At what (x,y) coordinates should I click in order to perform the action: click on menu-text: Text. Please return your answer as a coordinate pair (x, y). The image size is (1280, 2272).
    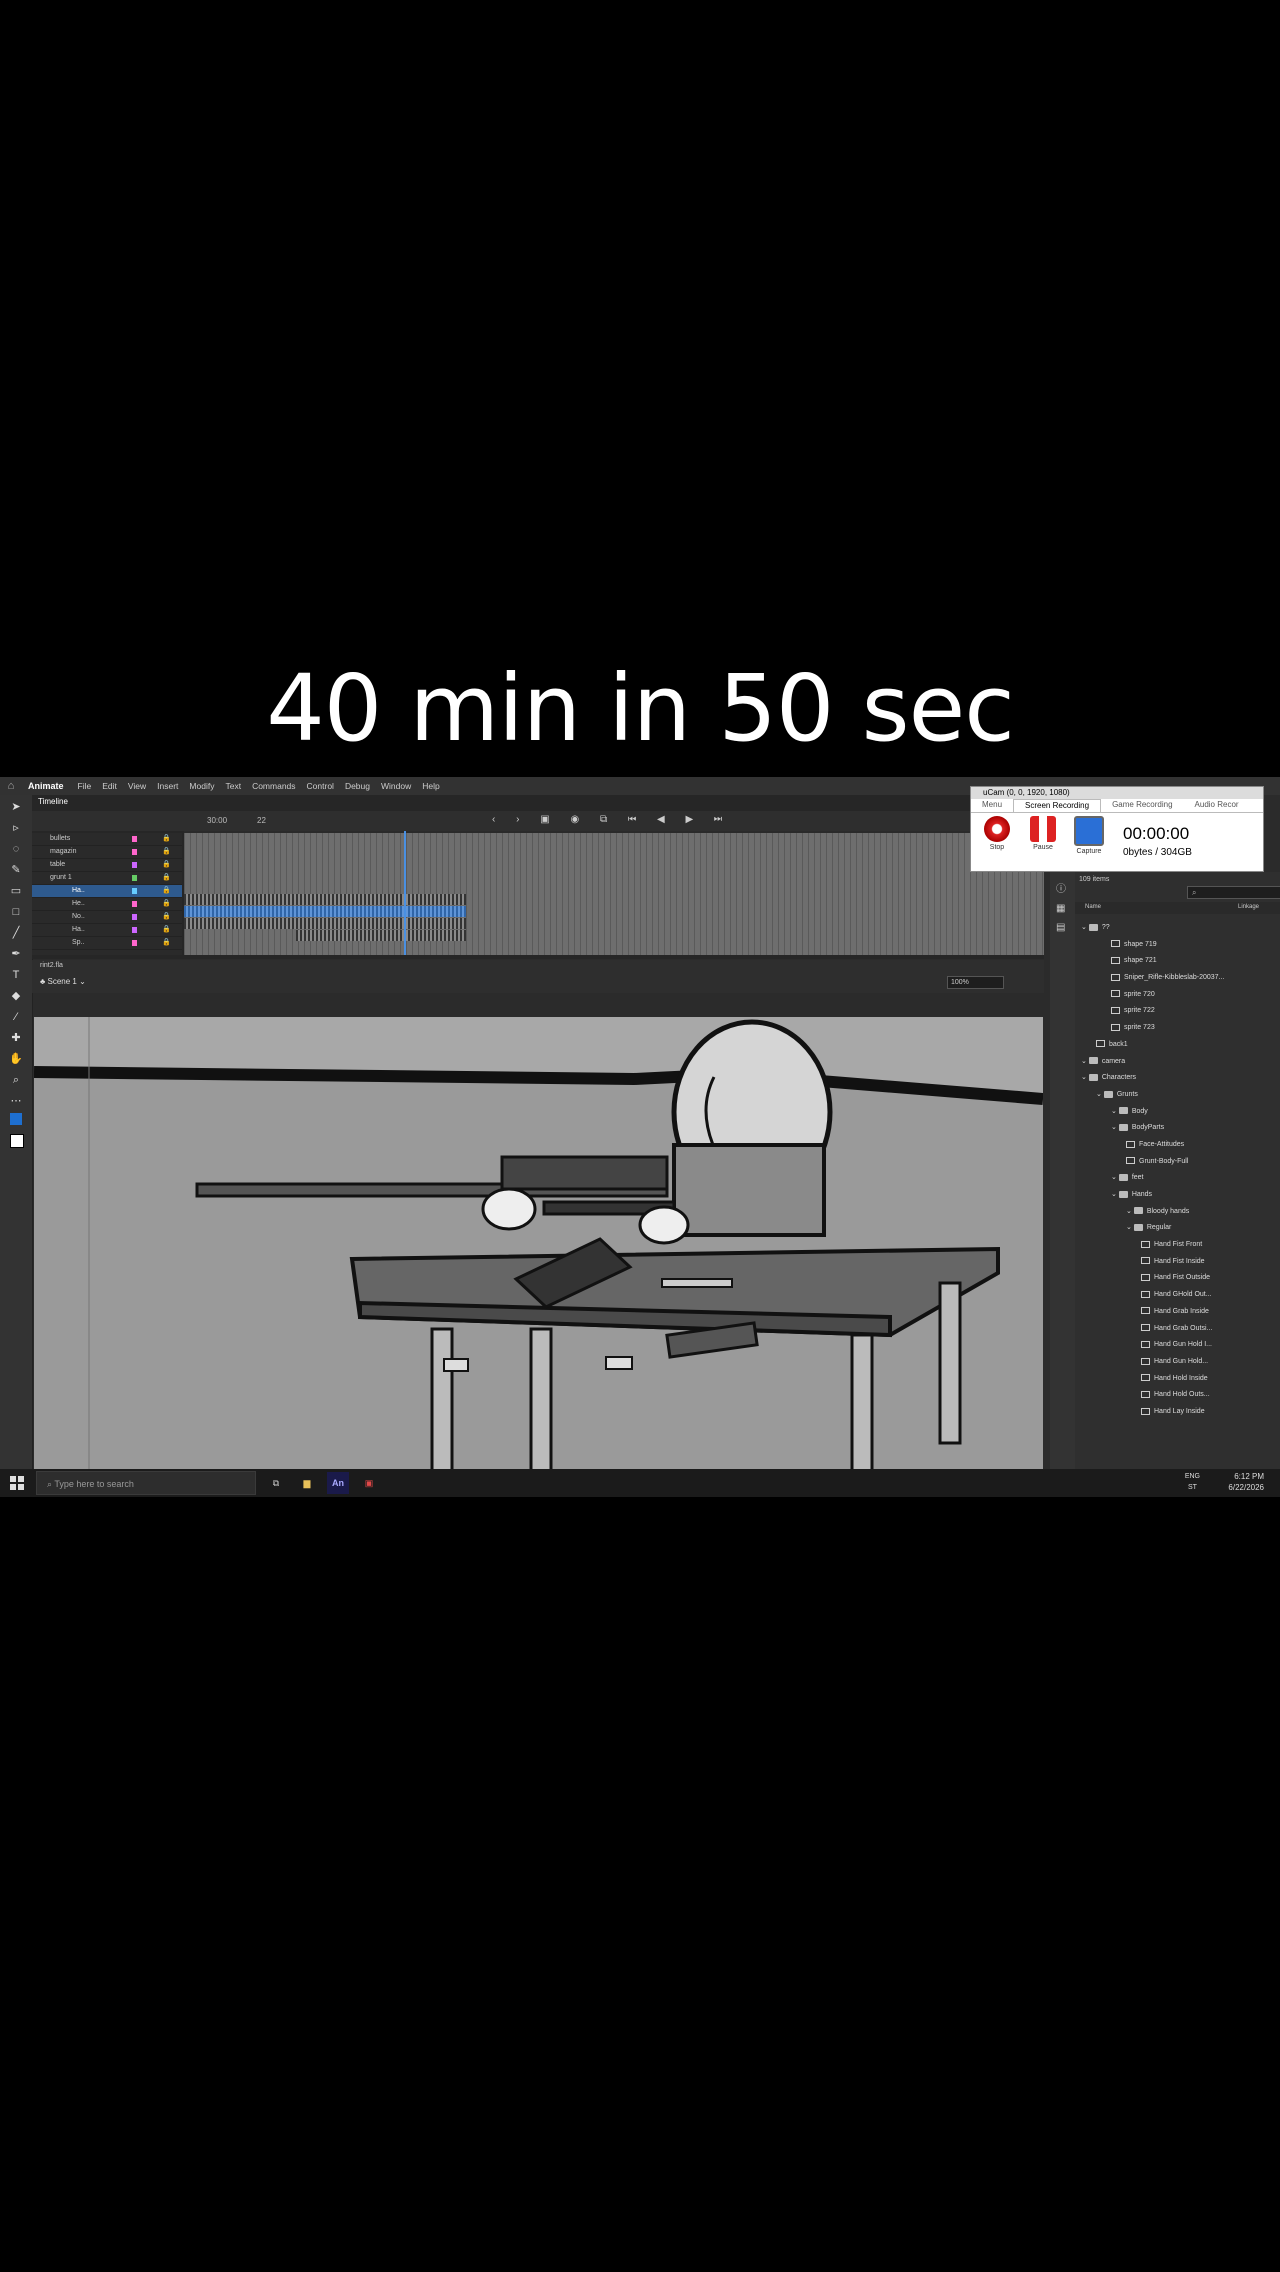
    Looking at the image, I should click on (233, 786).